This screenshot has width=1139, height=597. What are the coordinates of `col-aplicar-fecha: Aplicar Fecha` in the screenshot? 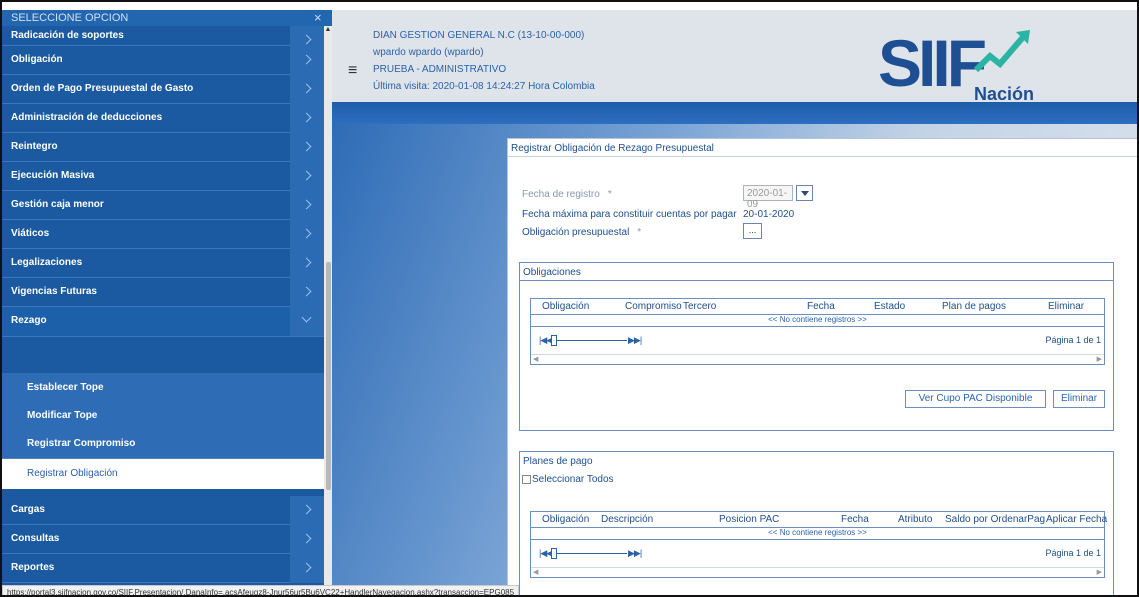 It's located at (1076, 519).